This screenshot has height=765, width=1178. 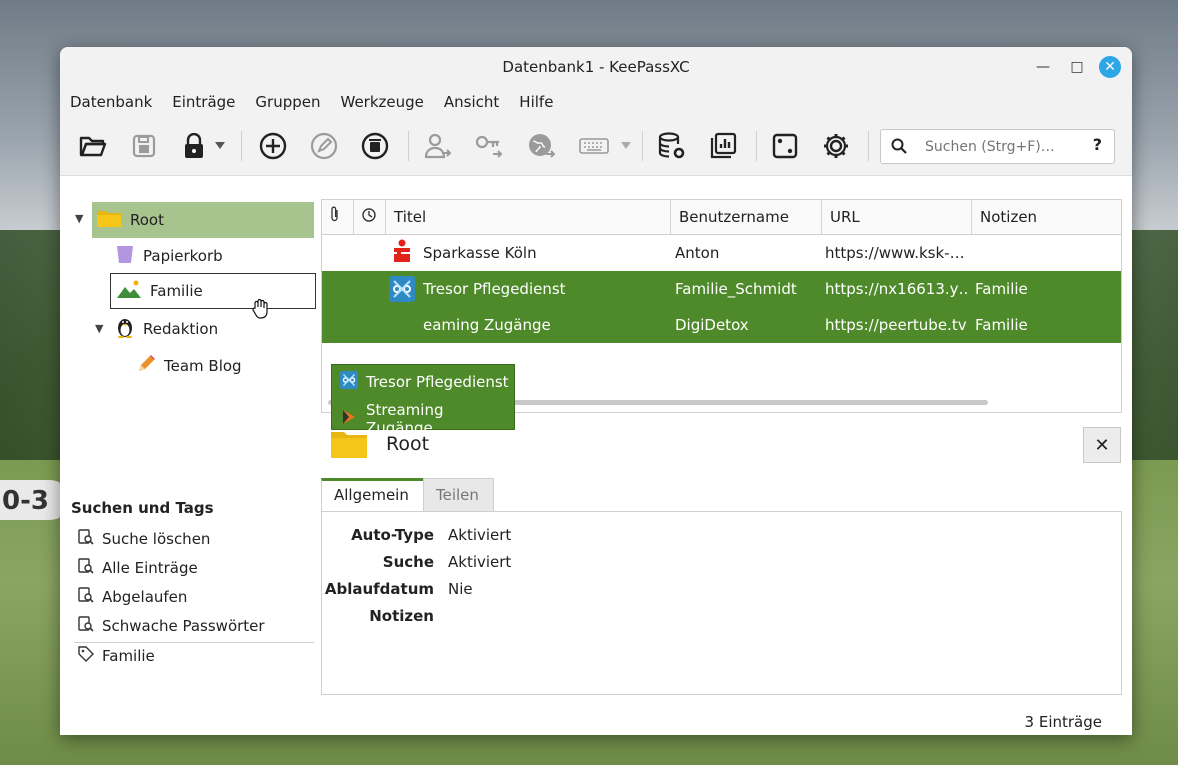 I want to click on image-icon, so click(x=129, y=291).